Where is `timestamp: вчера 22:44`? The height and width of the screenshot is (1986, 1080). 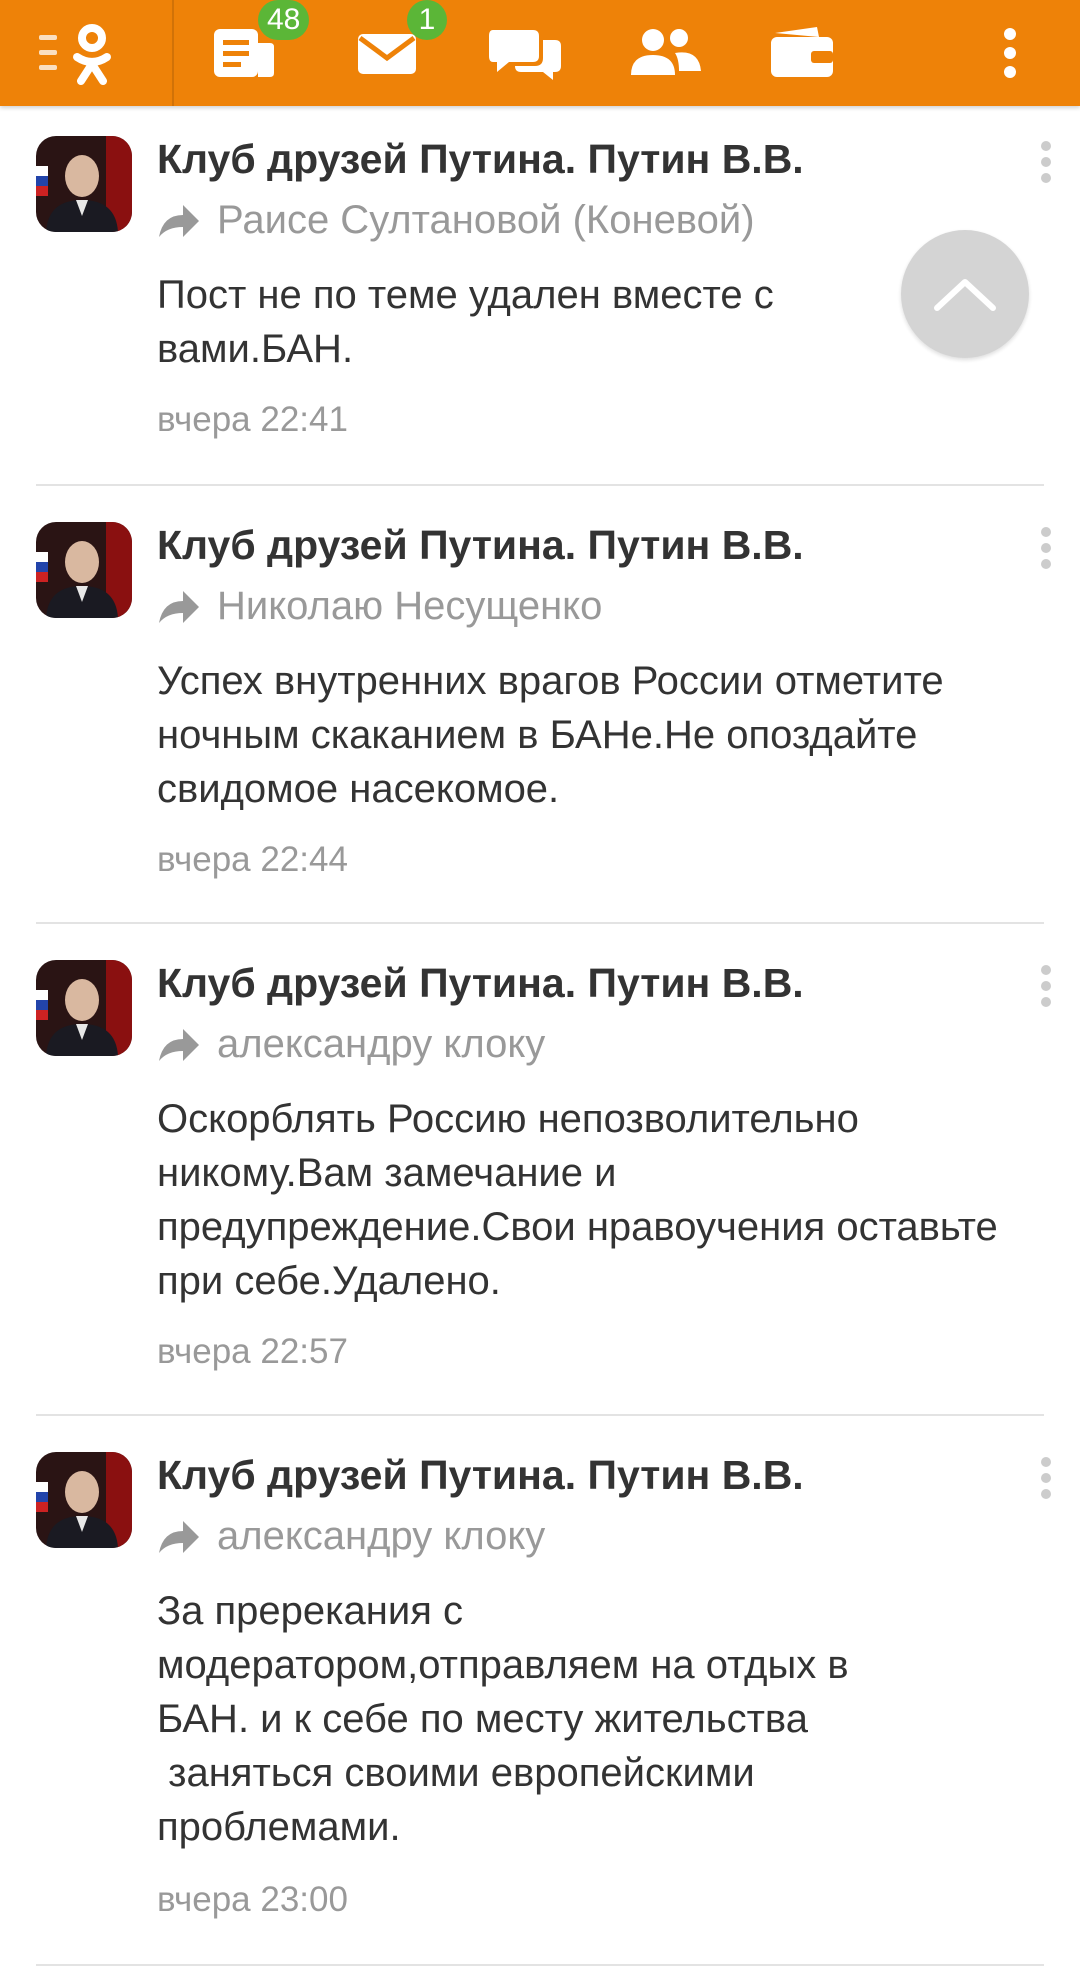 timestamp: вчера 22:44 is located at coordinates (252, 859).